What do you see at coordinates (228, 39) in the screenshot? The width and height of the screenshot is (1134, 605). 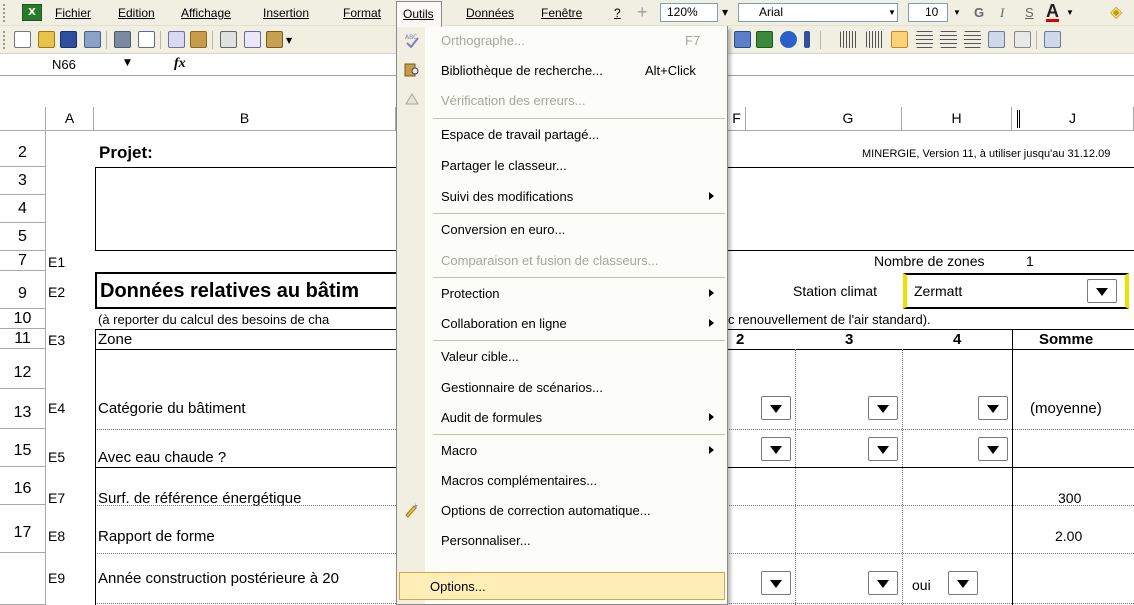 I see `cut-icon` at bounding box center [228, 39].